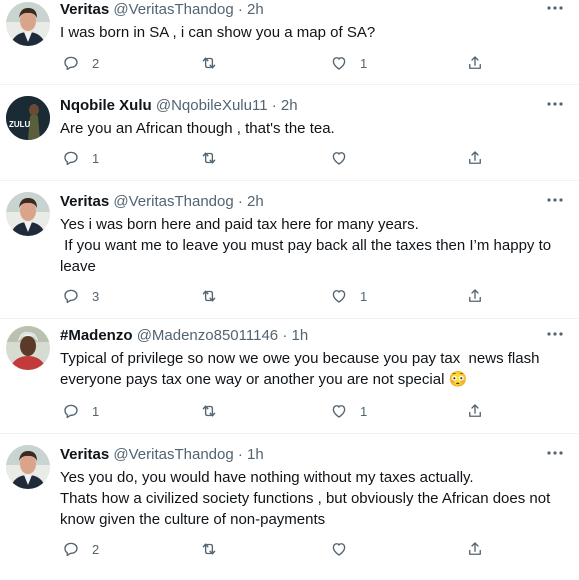 This screenshot has height=580, width=579. What do you see at coordinates (28, 118) in the screenshot?
I see `avatar: ZULU` at bounding box center [28, 118].